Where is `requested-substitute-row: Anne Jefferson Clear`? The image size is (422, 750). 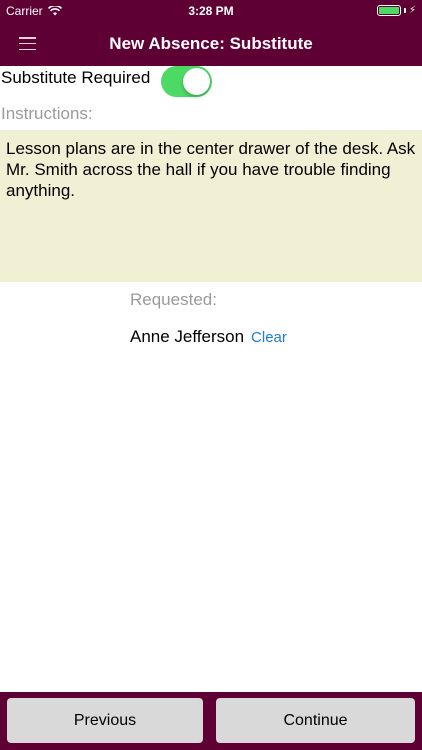 requested-substitute-row: Anne Jefferson Clear is located at coordinates (208, 337).